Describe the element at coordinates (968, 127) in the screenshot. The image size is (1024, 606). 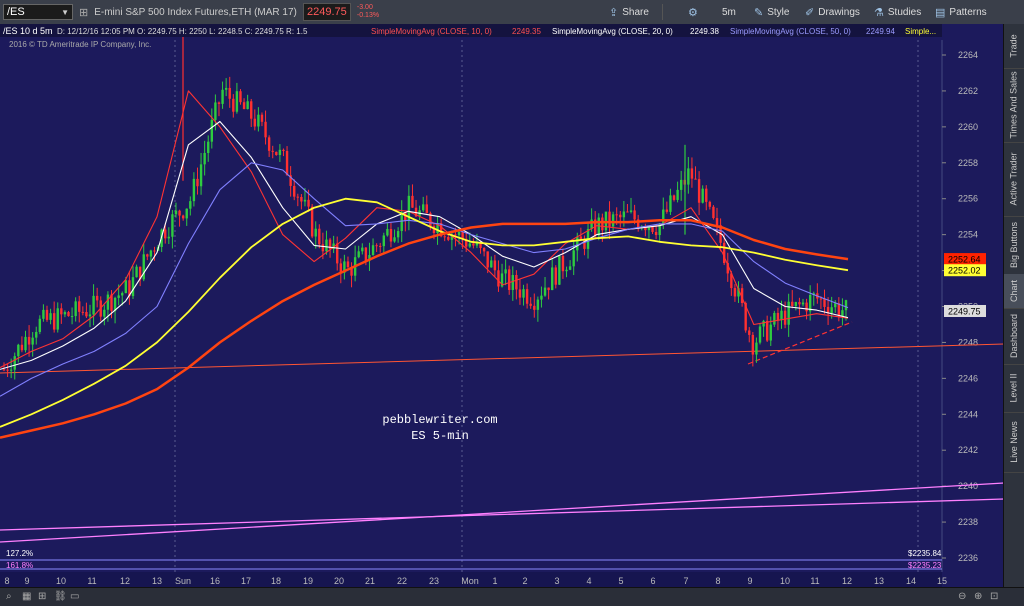
I see `y-tick-label: 2260` at that location.